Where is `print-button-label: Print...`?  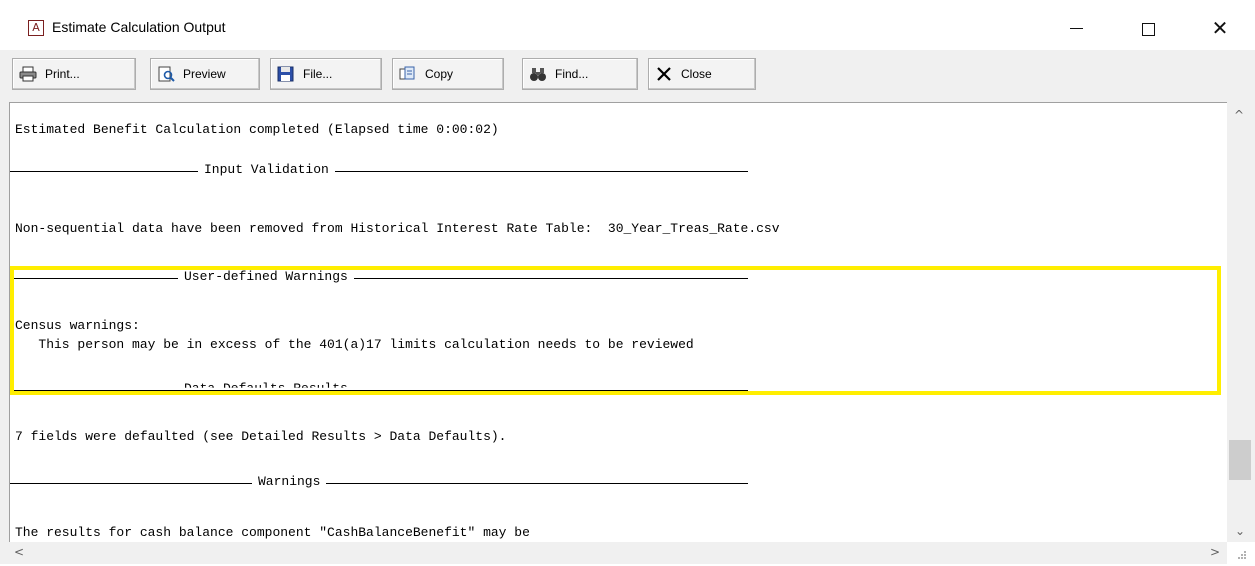
print-button-label: Print... is located at coordinates (62, 74).